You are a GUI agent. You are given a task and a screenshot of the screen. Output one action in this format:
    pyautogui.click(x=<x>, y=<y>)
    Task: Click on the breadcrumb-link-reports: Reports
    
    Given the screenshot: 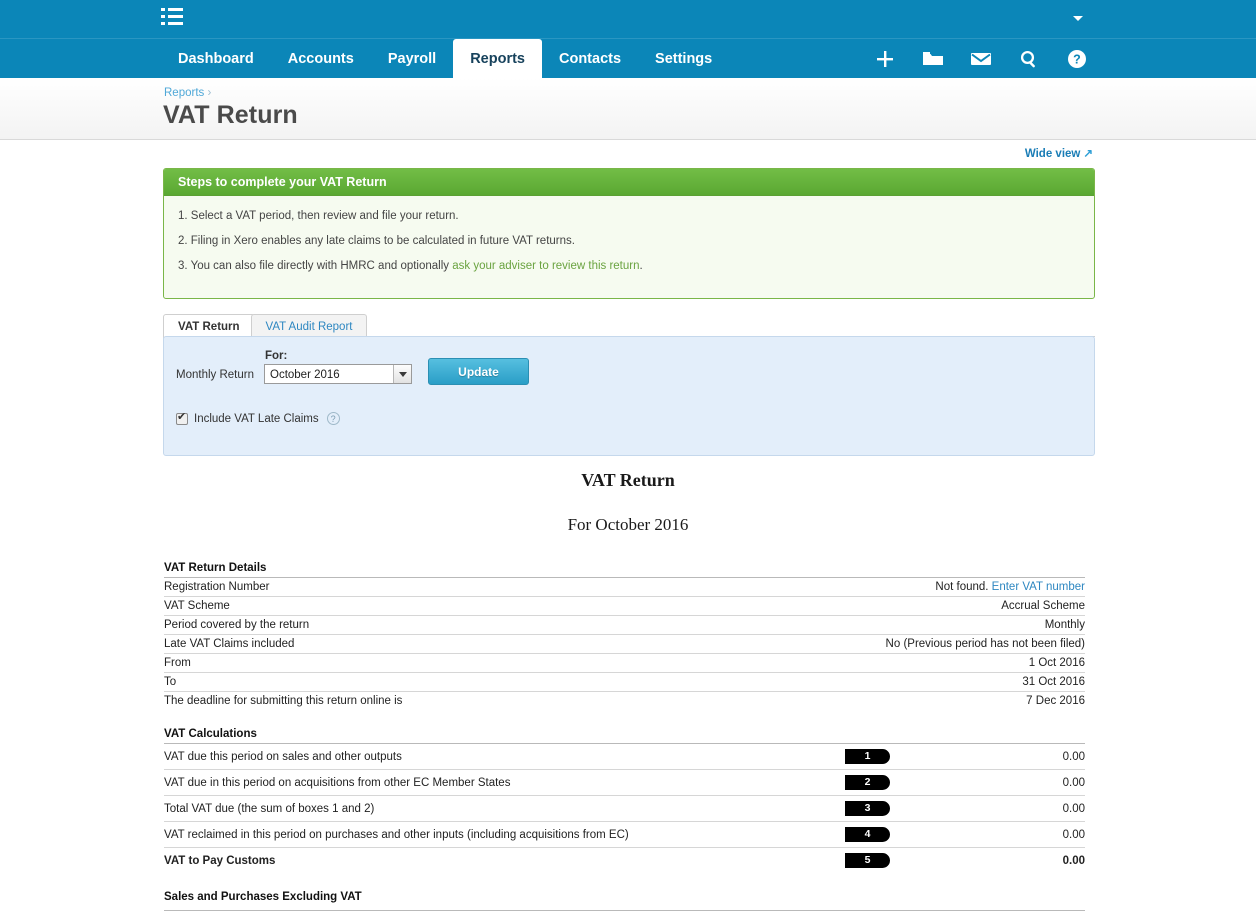 What is the action you would take?
    pyautogui.click(x=184, y=93)
    